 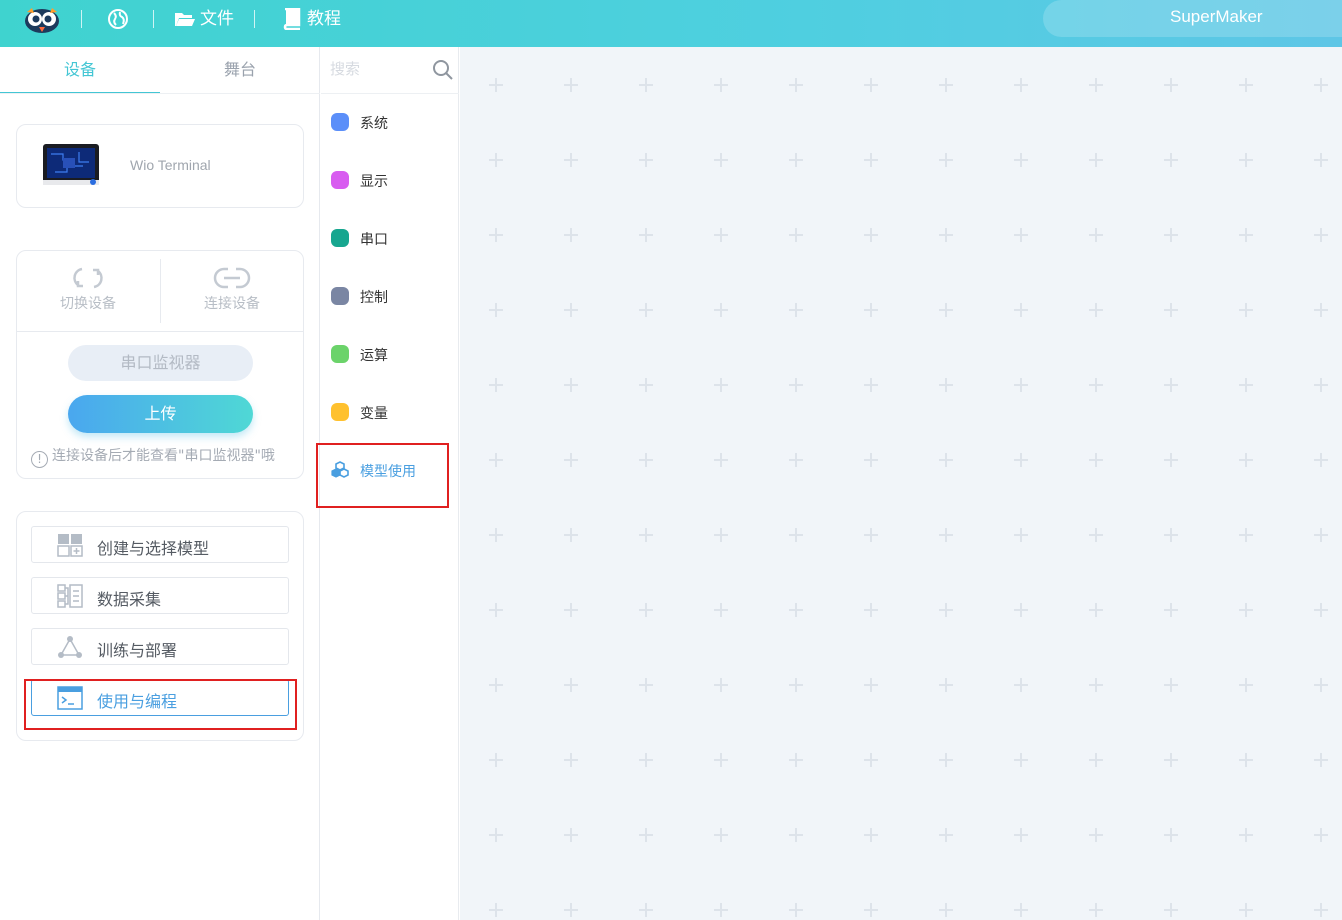 What do you see at coordinates (160, 414) in the screenshot?
I see `upload-button: 上传` at bounding box center [160, 414].